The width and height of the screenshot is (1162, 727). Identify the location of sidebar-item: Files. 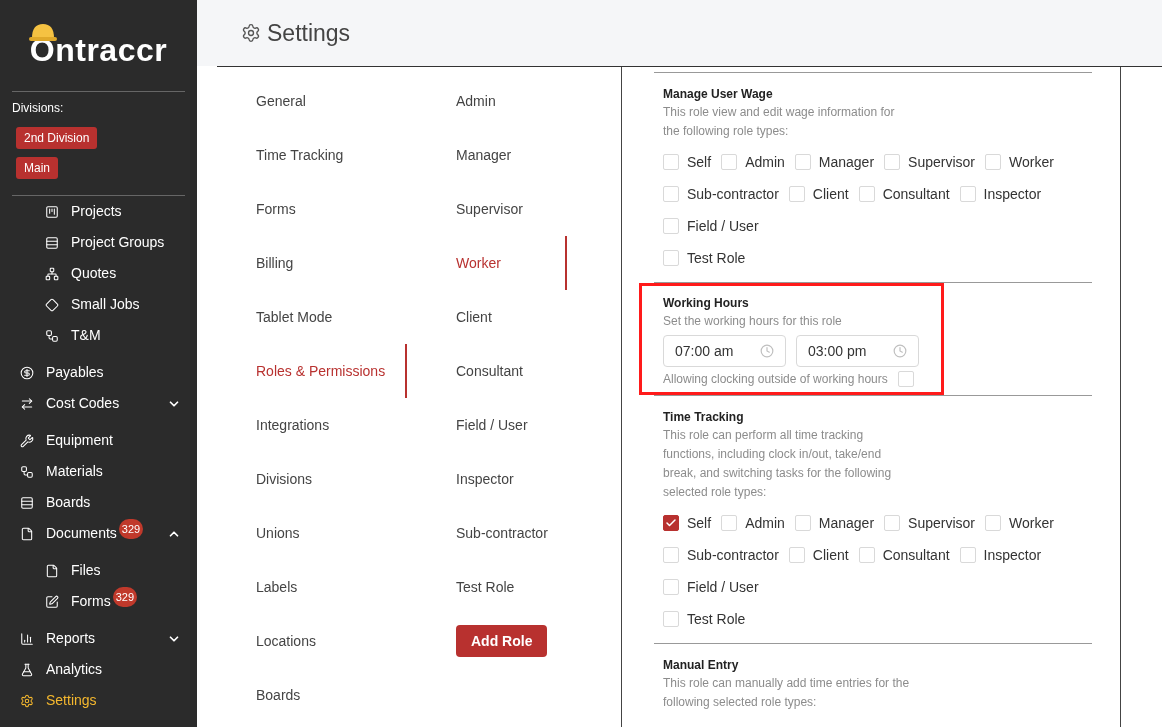
(86, 570).